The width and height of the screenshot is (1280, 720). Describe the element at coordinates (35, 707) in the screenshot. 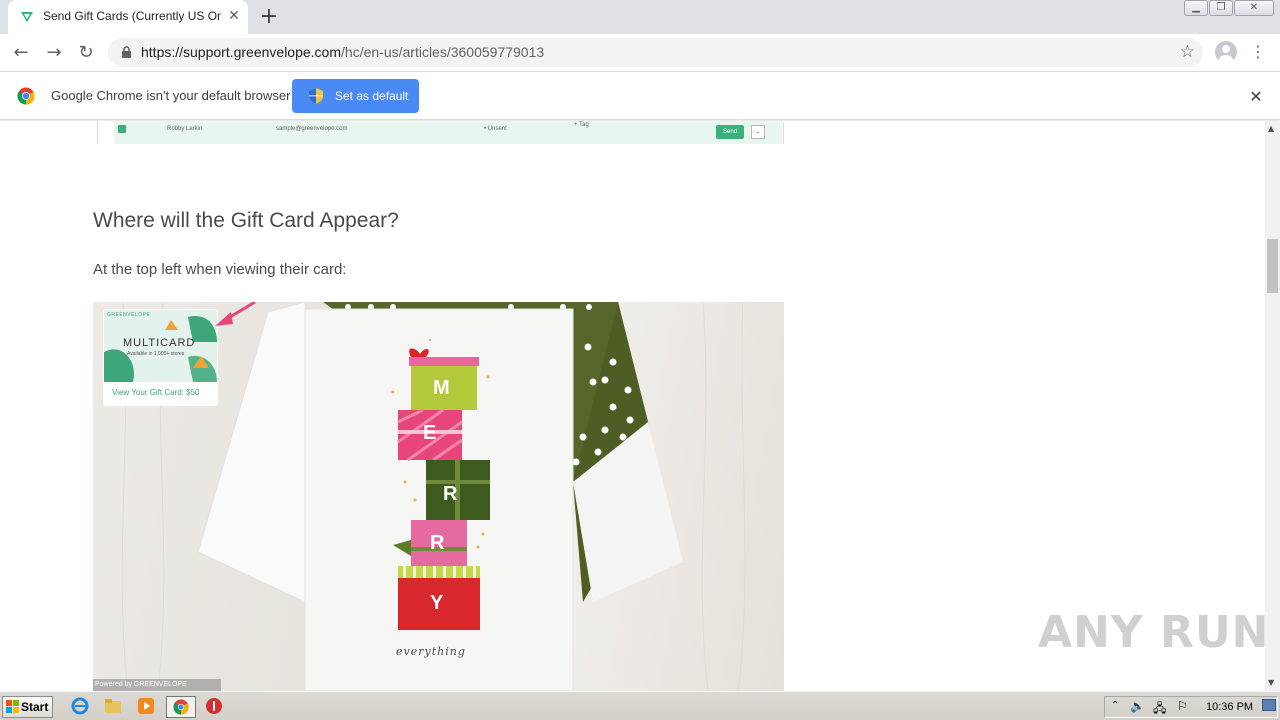

I see `start-label: Start` at that location.